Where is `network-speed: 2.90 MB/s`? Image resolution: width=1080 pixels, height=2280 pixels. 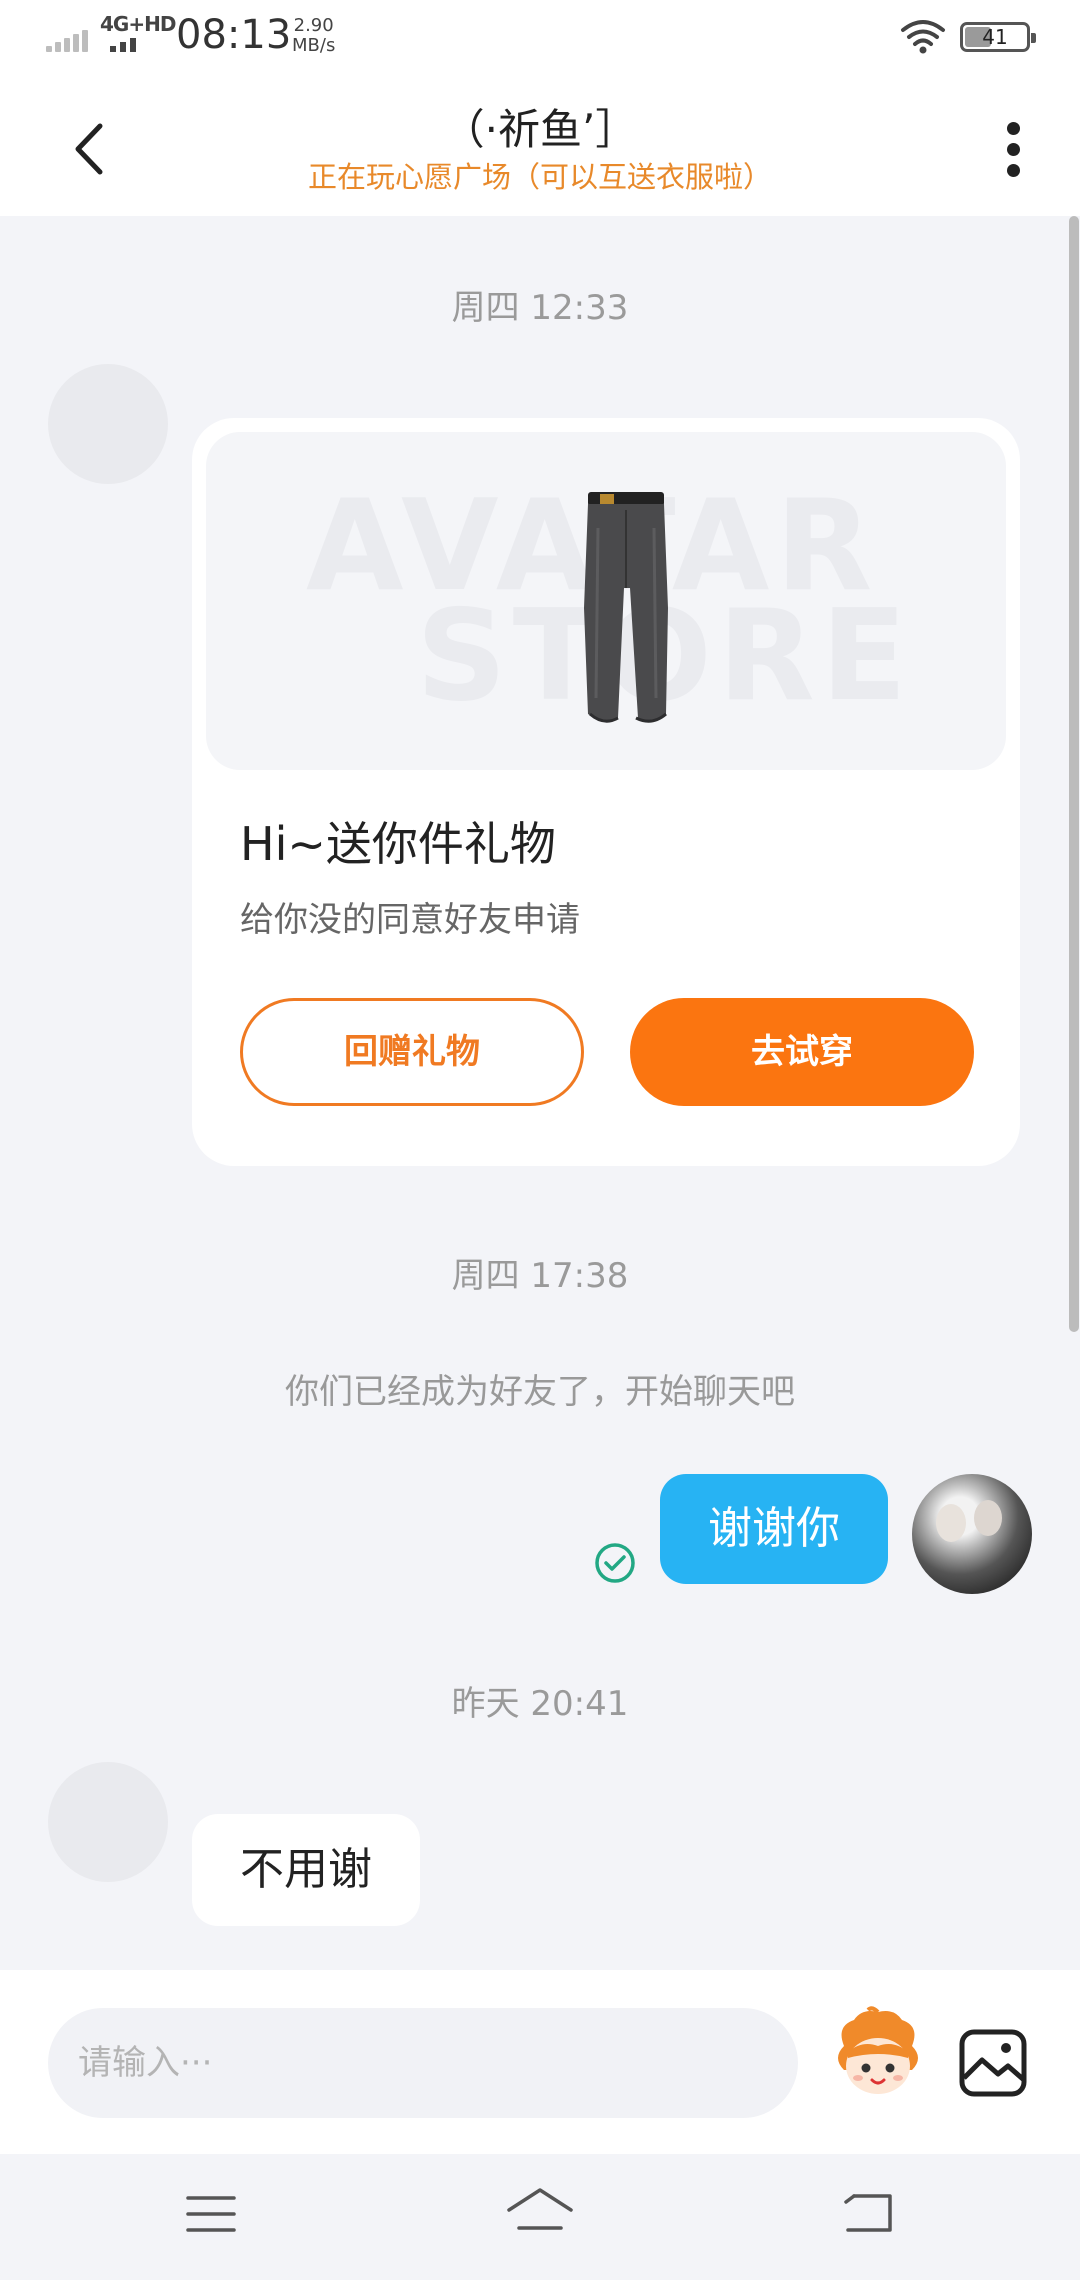 network-speed: 2.90 MB/s is located at coordinates (313, 36).